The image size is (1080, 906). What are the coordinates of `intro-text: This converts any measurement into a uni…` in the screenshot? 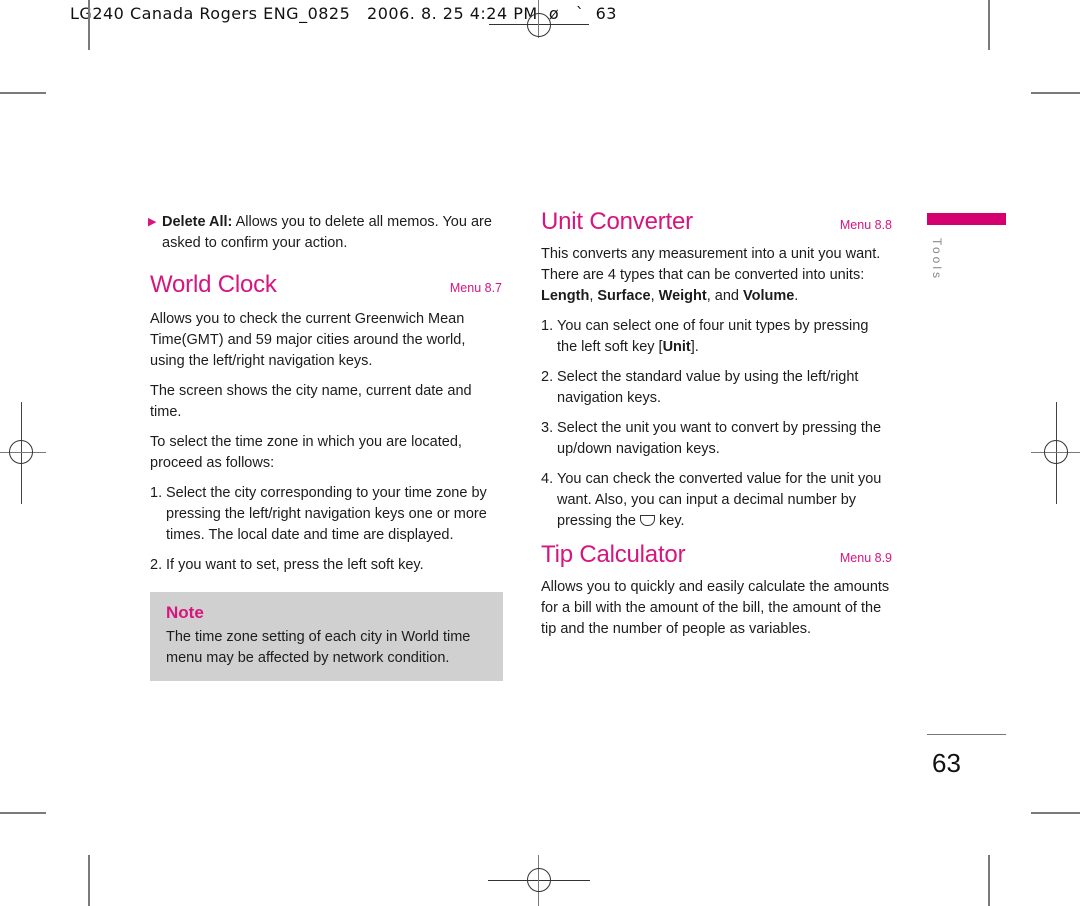 It's located at (711, 264).